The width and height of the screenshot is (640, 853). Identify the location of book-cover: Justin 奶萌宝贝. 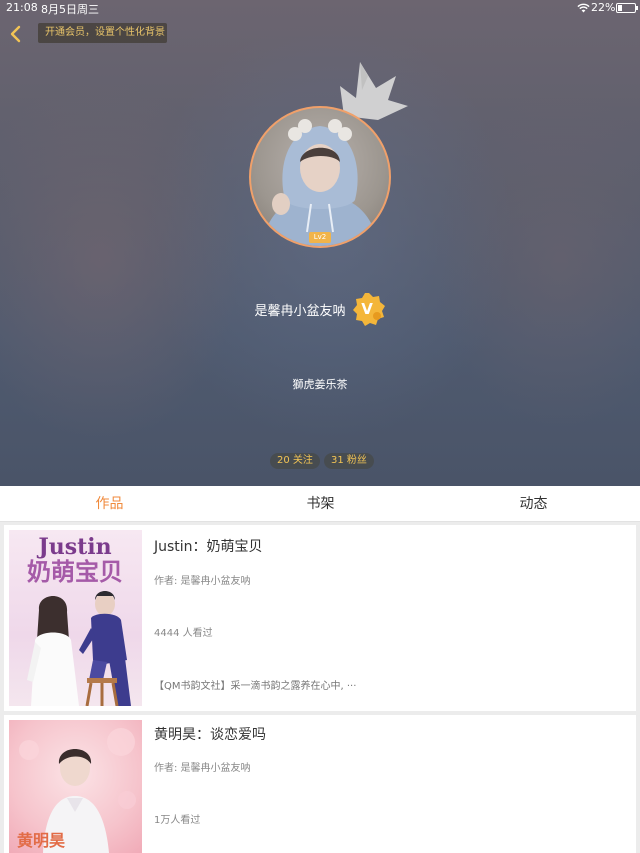
(75, 618).